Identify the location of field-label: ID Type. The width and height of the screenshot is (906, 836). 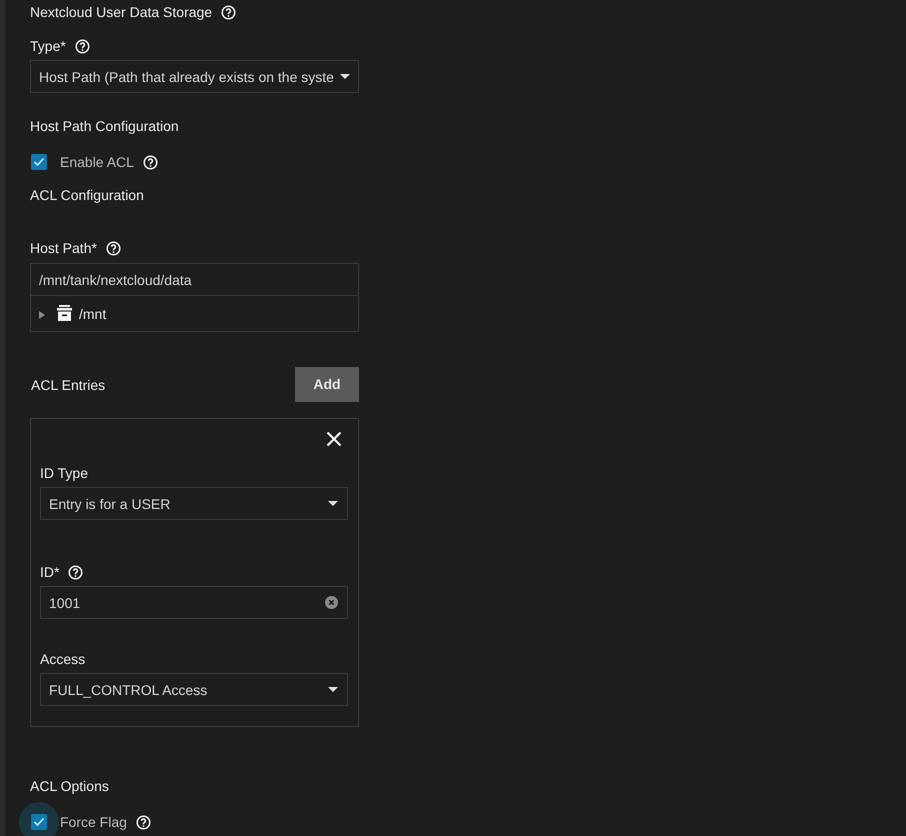
(64, 473).